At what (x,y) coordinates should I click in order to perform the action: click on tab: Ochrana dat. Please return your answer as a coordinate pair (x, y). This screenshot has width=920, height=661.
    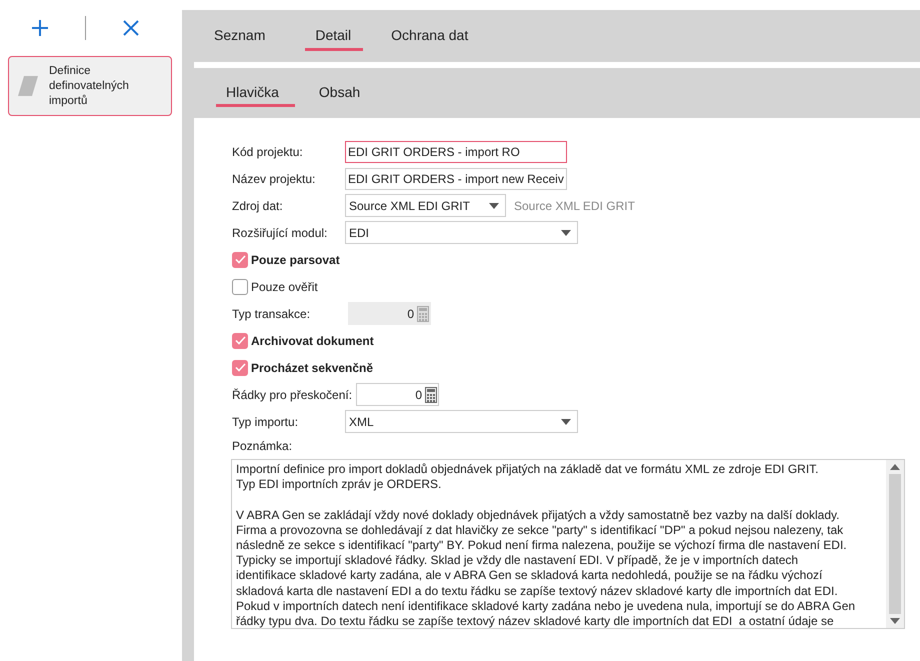
    Looking at the image, I should click on (442, 36).